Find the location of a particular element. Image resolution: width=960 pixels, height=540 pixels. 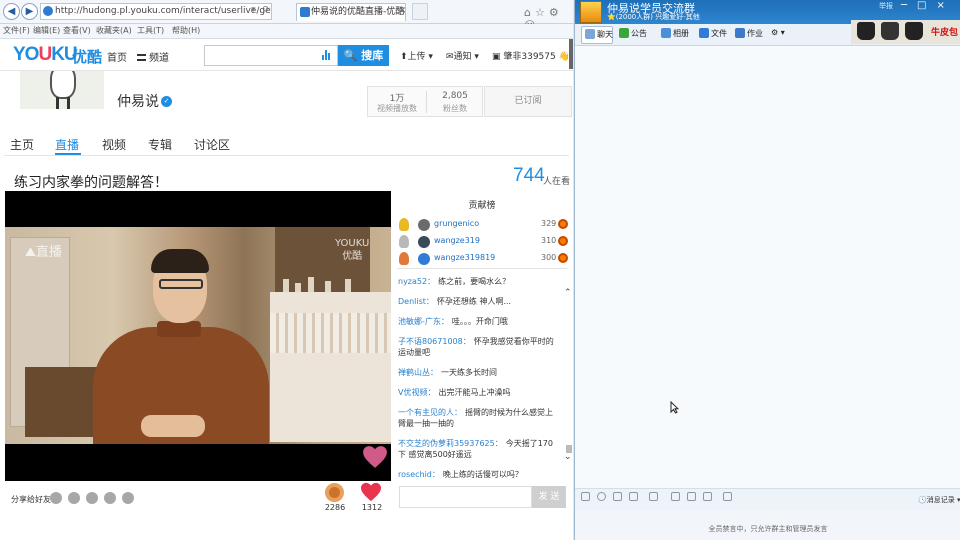

search-input is located at coordinates (271, 55).